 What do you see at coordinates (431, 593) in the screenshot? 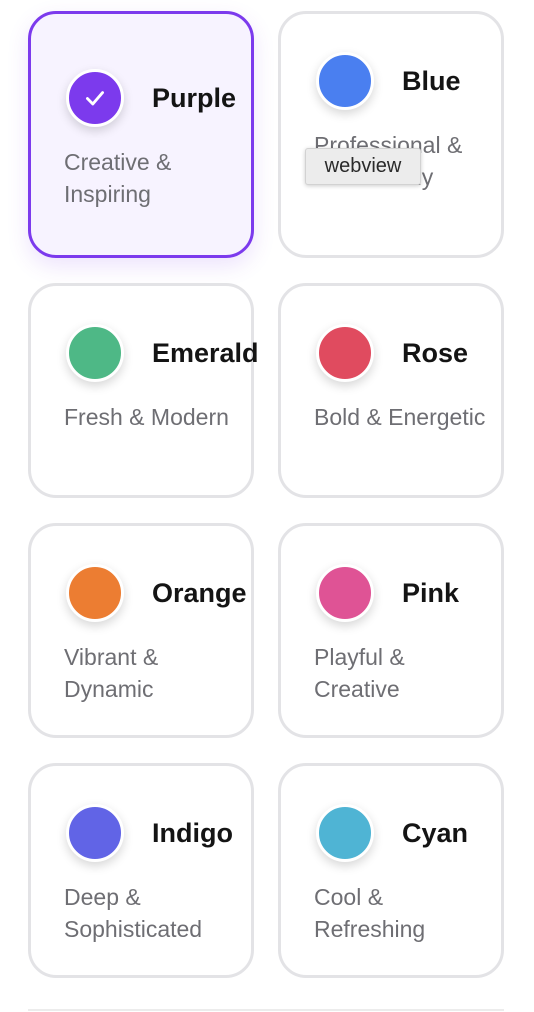
I see `color-name: Pink` at bounding box center [431, 593].